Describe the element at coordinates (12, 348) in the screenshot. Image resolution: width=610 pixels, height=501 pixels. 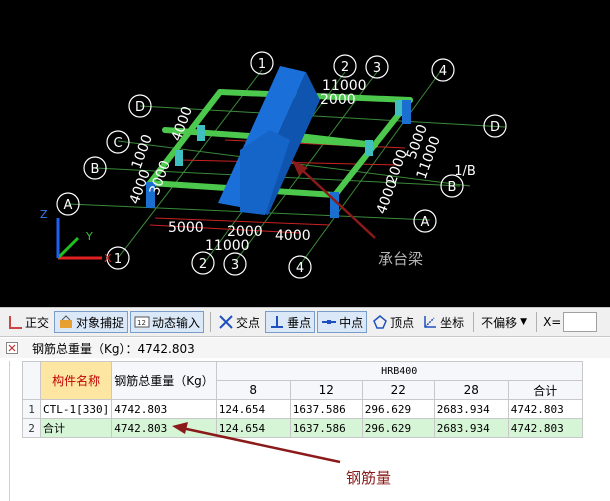
I see `panel-icon` at that location.